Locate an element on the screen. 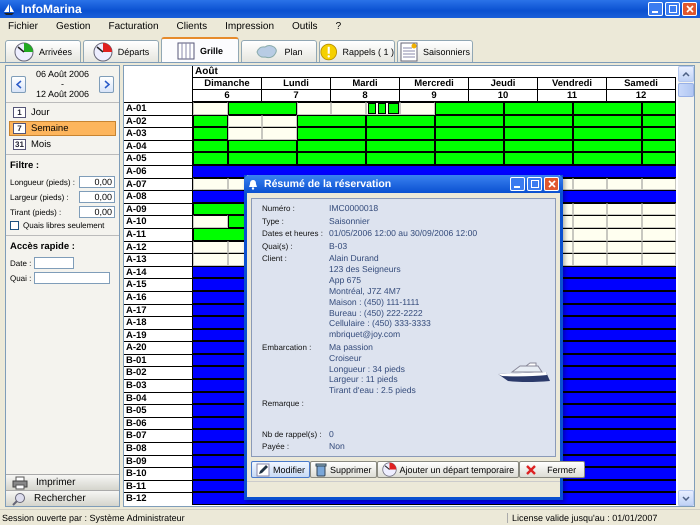 The height and width of the screenshot is (525, 700). berth-label: A-20 is located at coordinates (158, 347).